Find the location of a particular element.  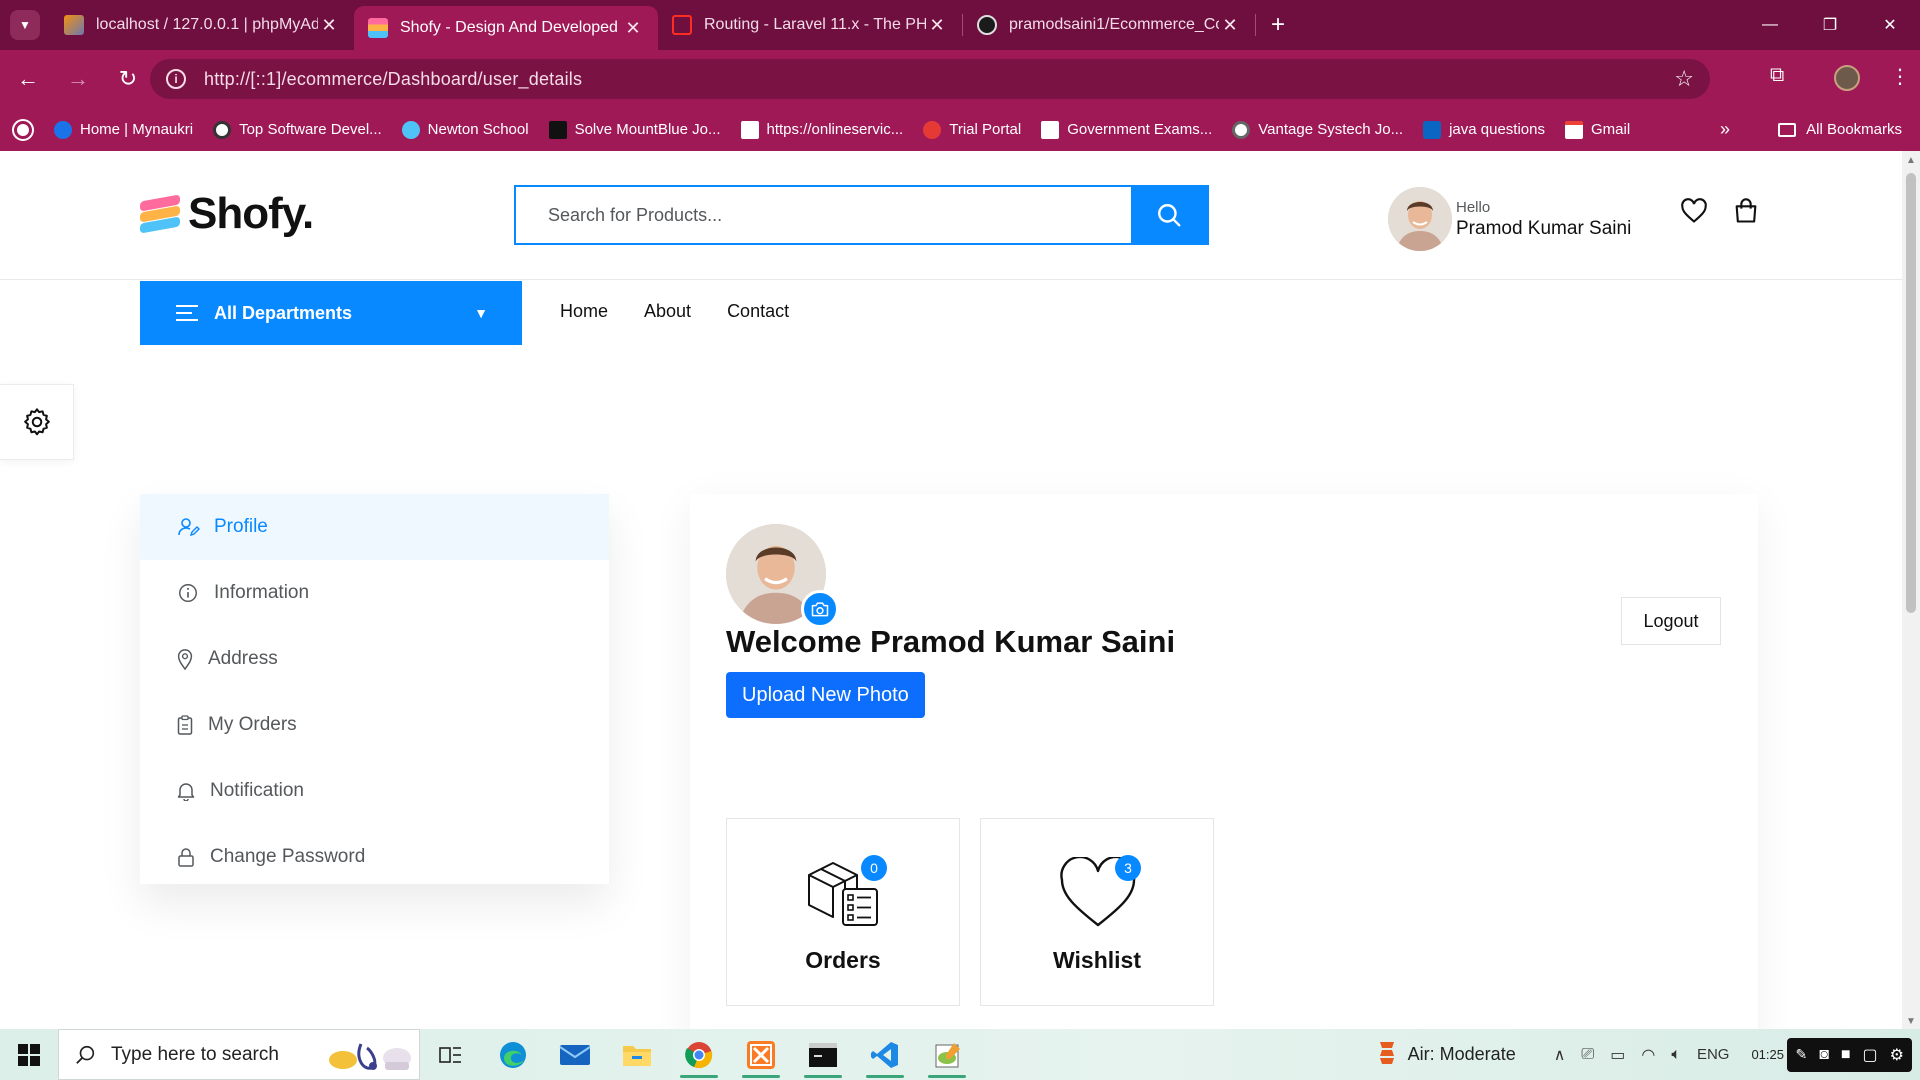

more-menu-icon: ⋮ is located at coordinates (1900, 76).